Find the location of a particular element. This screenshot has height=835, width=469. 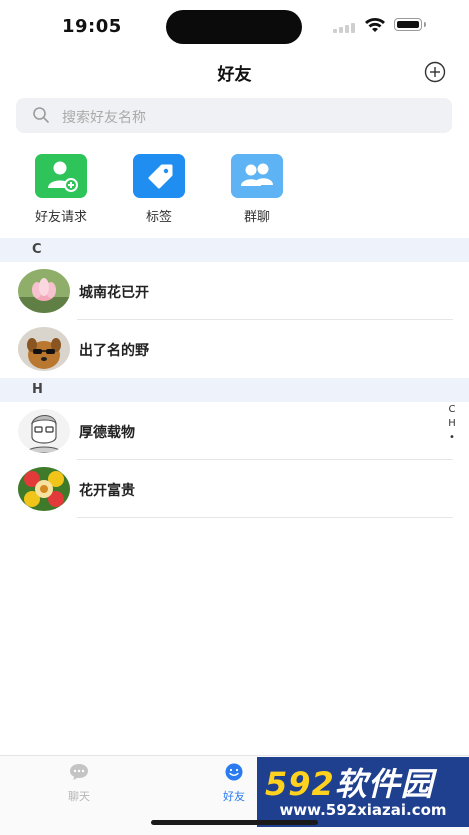

add-circle-icon is located at coordinates (435, 72).